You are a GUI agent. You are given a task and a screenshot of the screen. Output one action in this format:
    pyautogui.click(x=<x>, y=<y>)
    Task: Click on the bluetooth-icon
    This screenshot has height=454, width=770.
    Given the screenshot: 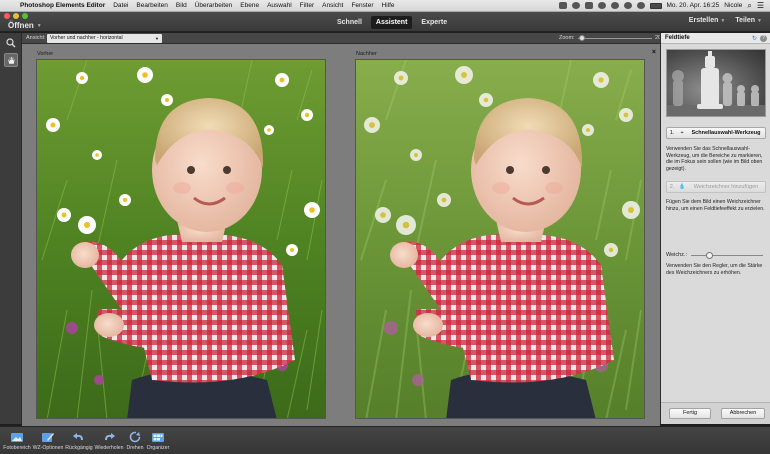 What is the action you would take?
    pyautogui.click(x=614, y=5)
    